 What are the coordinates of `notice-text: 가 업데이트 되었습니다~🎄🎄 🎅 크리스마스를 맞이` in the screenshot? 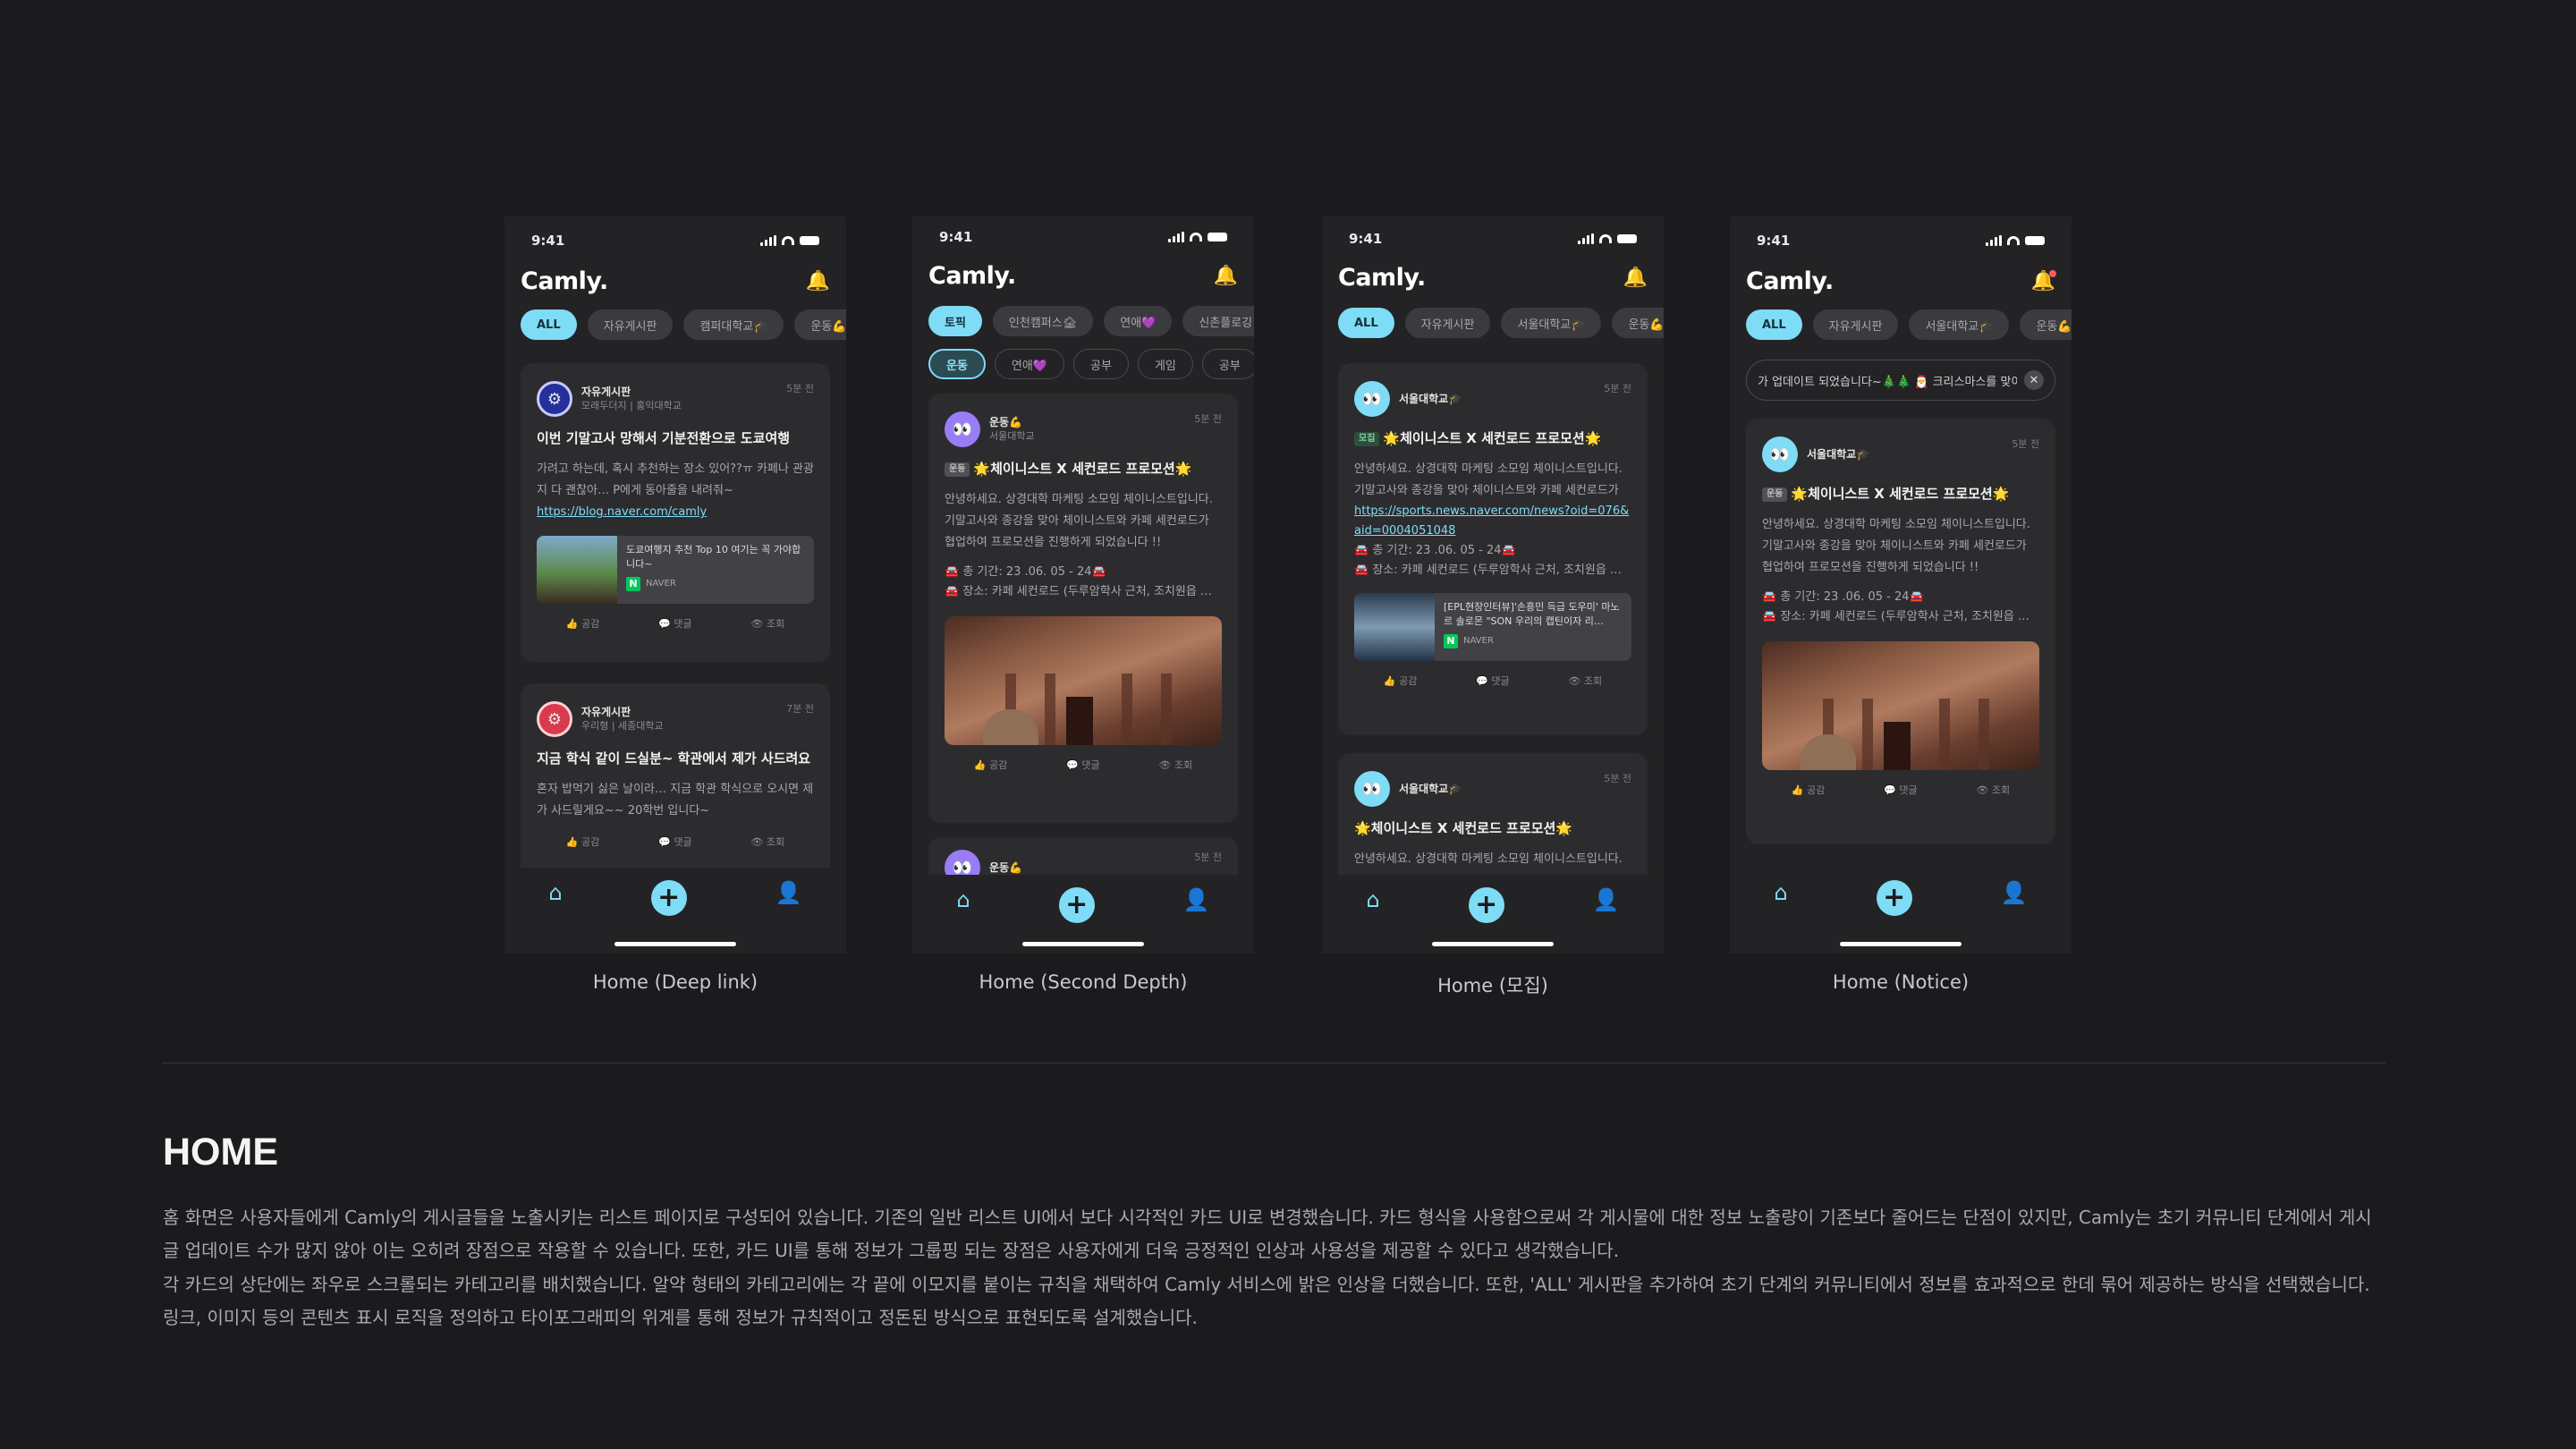 It's located at (1887, 382).